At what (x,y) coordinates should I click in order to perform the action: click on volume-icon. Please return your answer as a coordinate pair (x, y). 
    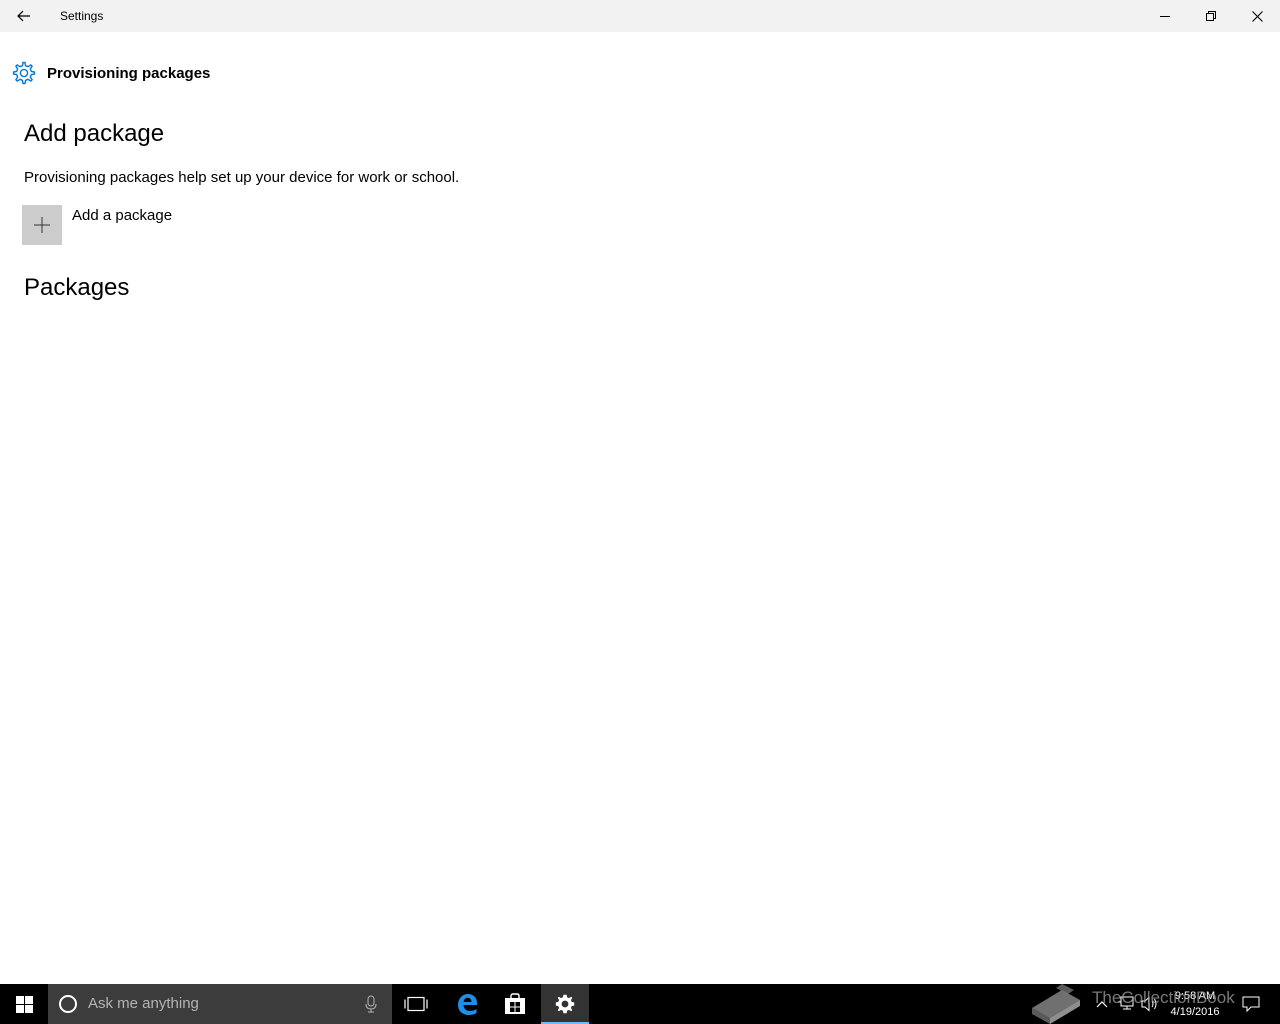
    Looking at the image, I should click on (1149, 1004).